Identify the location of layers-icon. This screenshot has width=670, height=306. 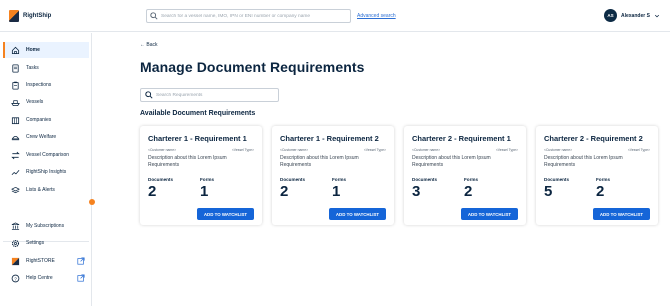
(15, 189).